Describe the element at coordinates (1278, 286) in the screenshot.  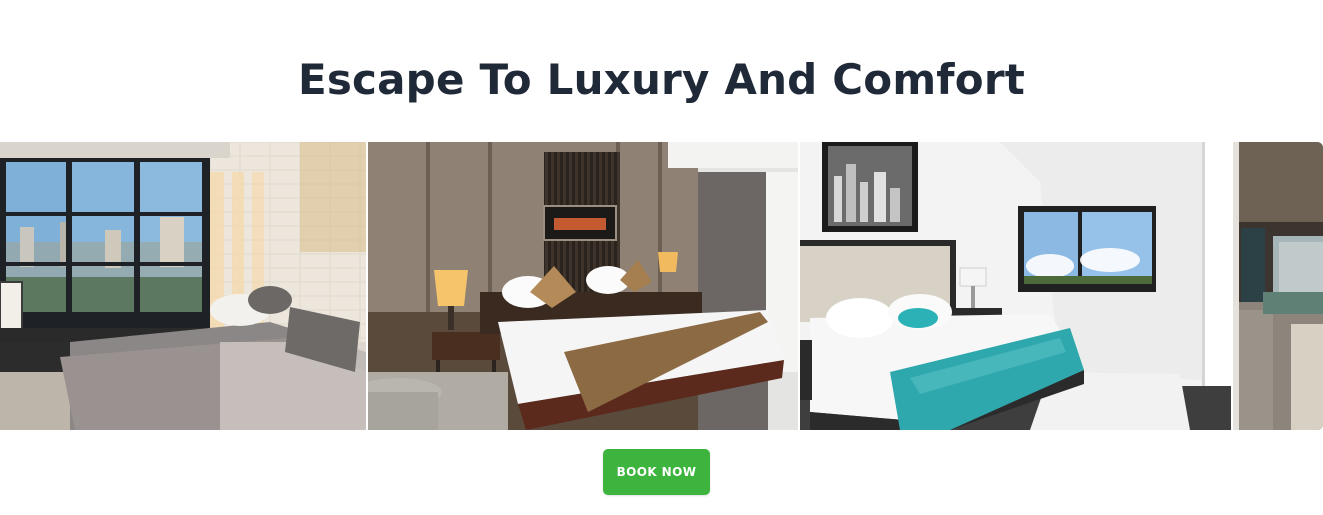
I see `lounge-room-photo` at that location.